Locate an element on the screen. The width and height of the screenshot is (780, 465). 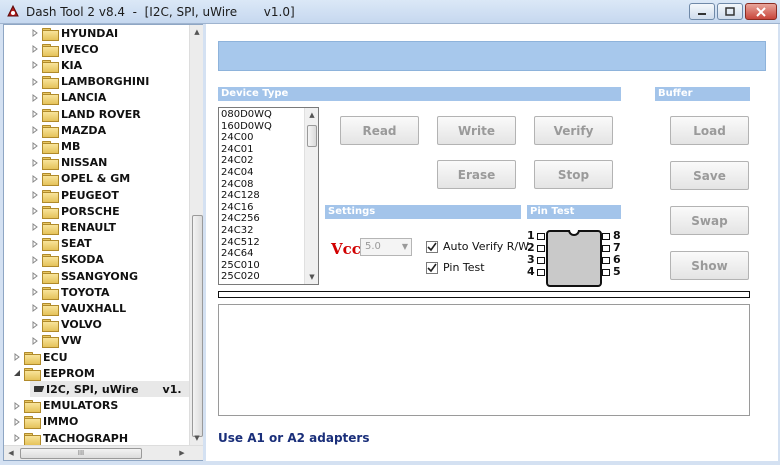
vcc-select: 5.0 ▼ is located at coordinates (386, 247).